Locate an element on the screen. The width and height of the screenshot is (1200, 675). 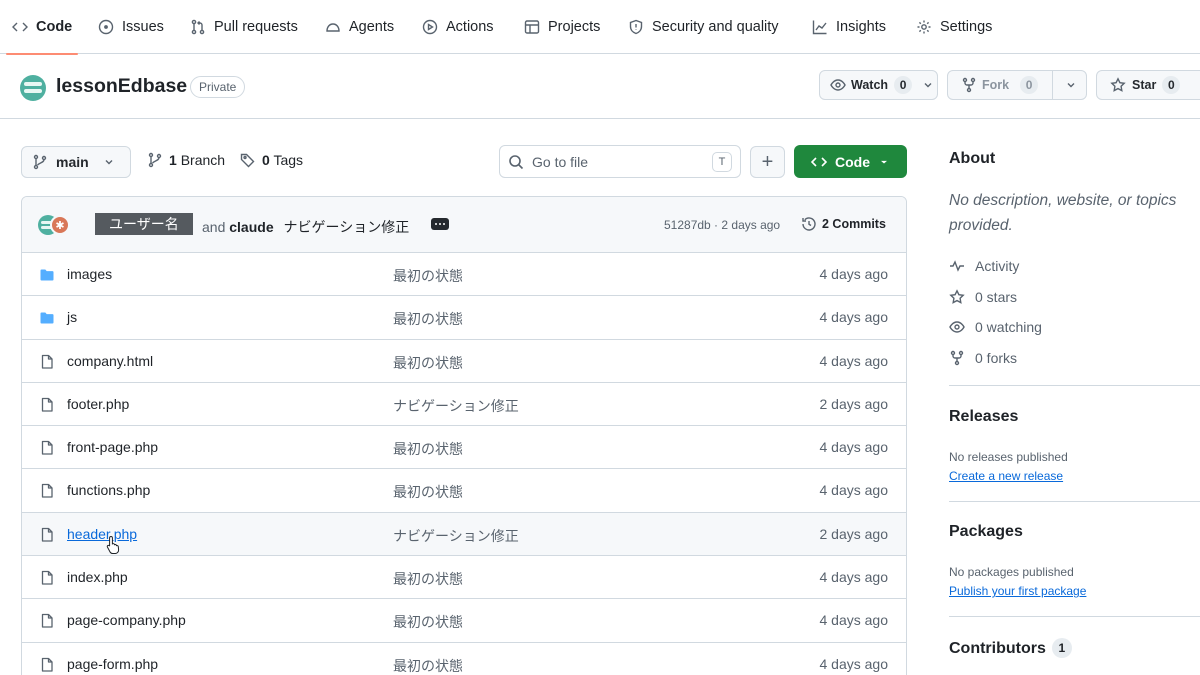
file-name-link: footer.php is located at coordinates (98, 404).